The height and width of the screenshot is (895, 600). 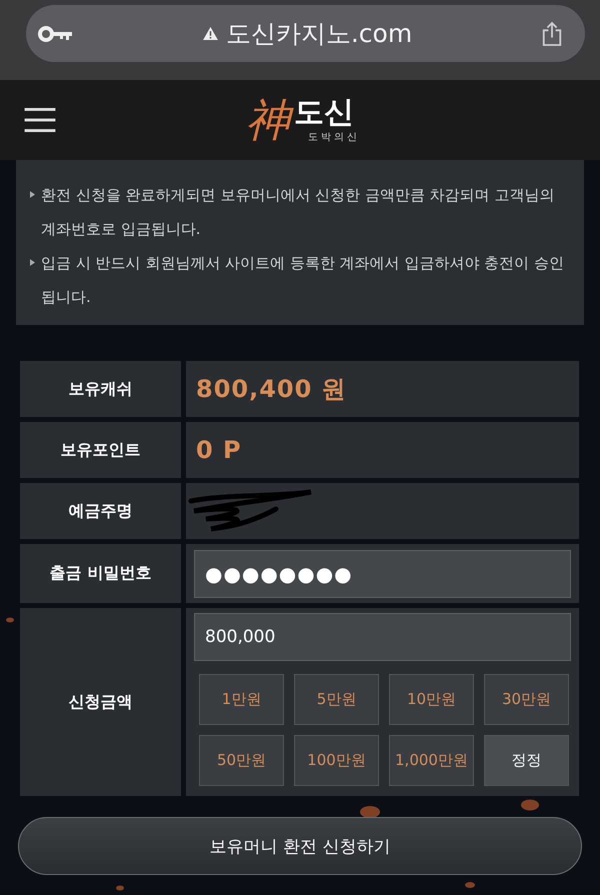 I want to click on amount-field: 800,000, so click(x=382, y=637).